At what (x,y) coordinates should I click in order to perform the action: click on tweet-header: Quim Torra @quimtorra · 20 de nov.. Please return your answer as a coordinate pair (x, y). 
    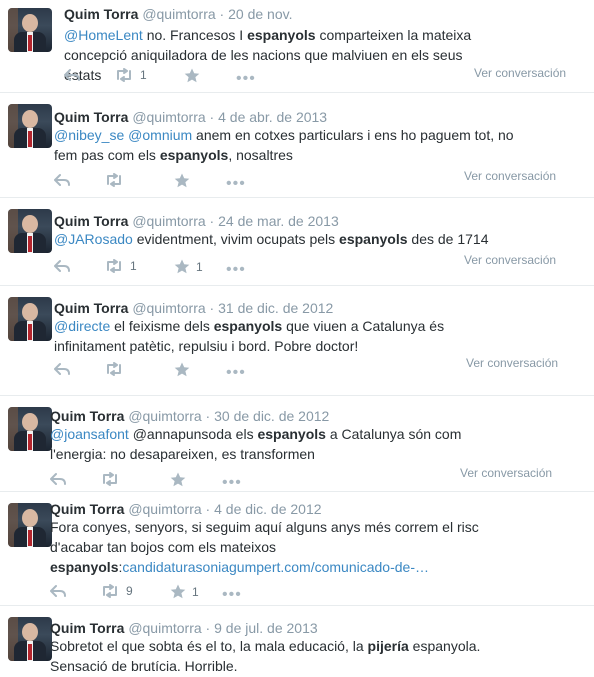
    Looking at the image, I should click on (178, 14).